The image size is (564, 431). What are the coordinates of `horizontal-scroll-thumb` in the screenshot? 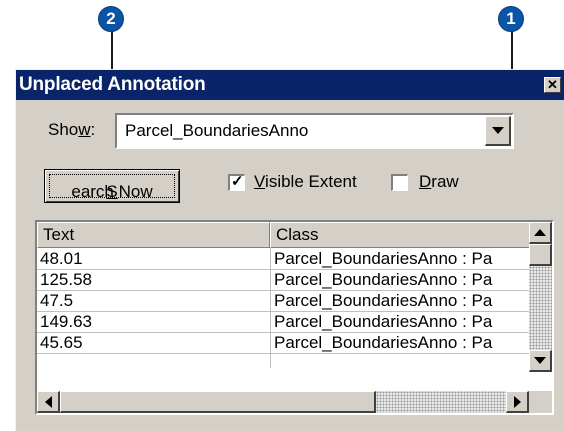 It's located at (218, 402).